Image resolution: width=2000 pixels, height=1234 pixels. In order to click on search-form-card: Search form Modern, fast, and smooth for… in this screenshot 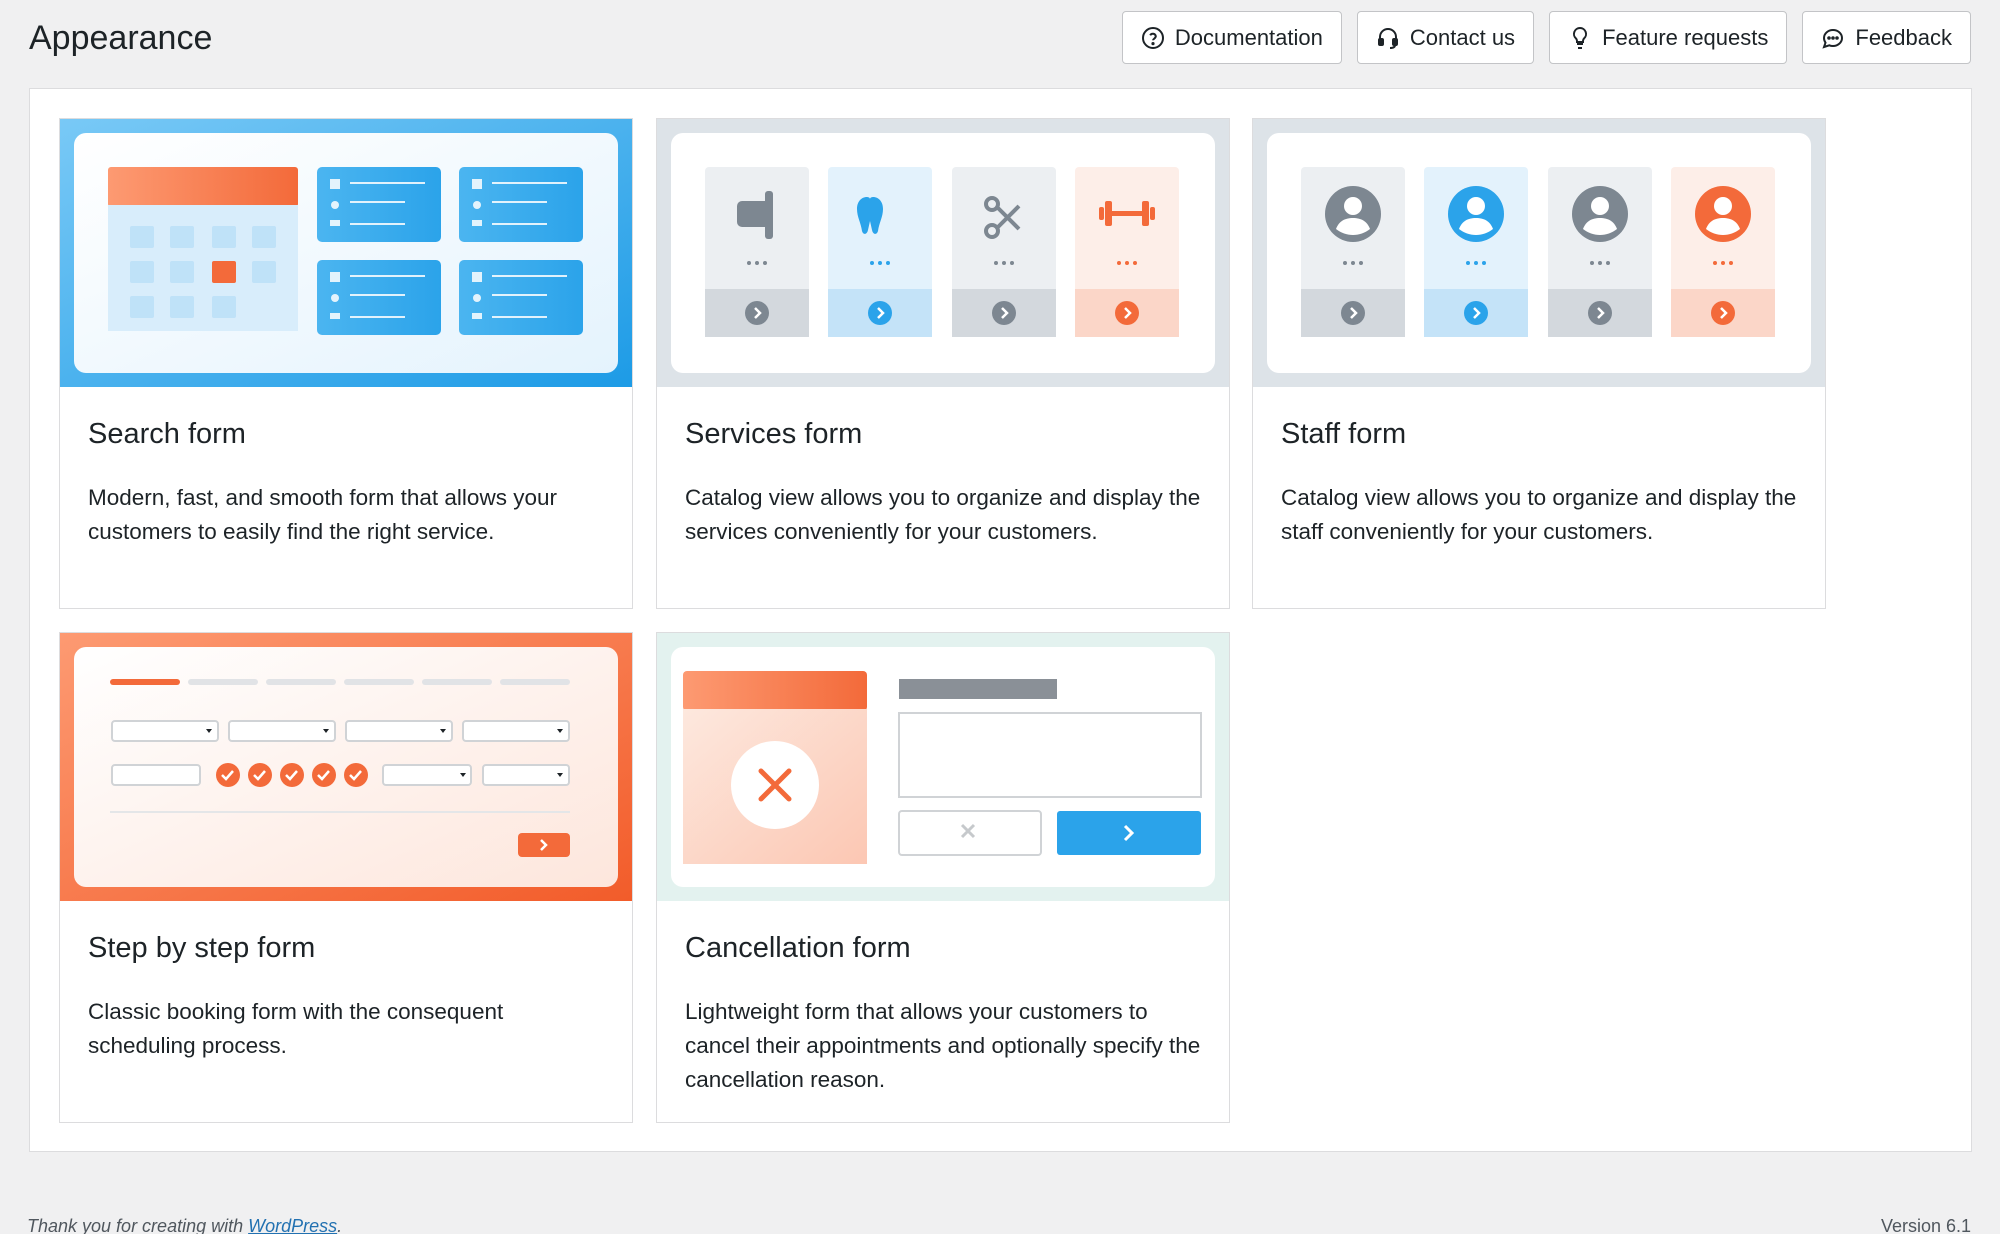, I will do `click(346, 363)`.